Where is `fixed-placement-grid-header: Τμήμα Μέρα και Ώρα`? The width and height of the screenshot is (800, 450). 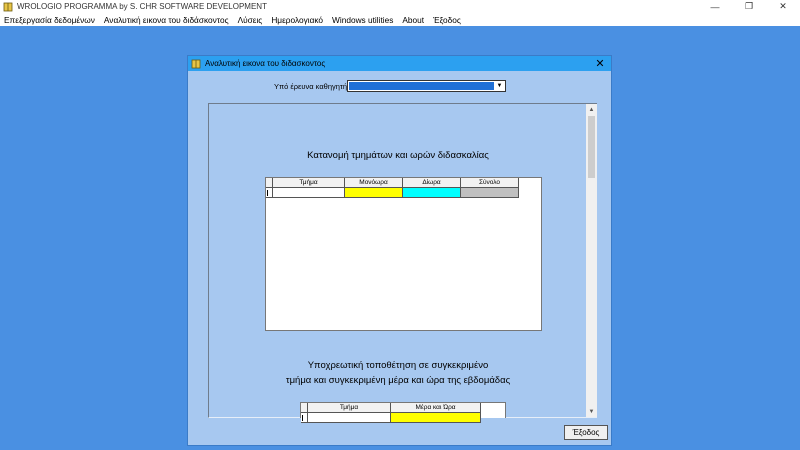
fixed-placement-grid-header: Τμήμα Μέρα και Ώρα is located at coordinates (391, 408).